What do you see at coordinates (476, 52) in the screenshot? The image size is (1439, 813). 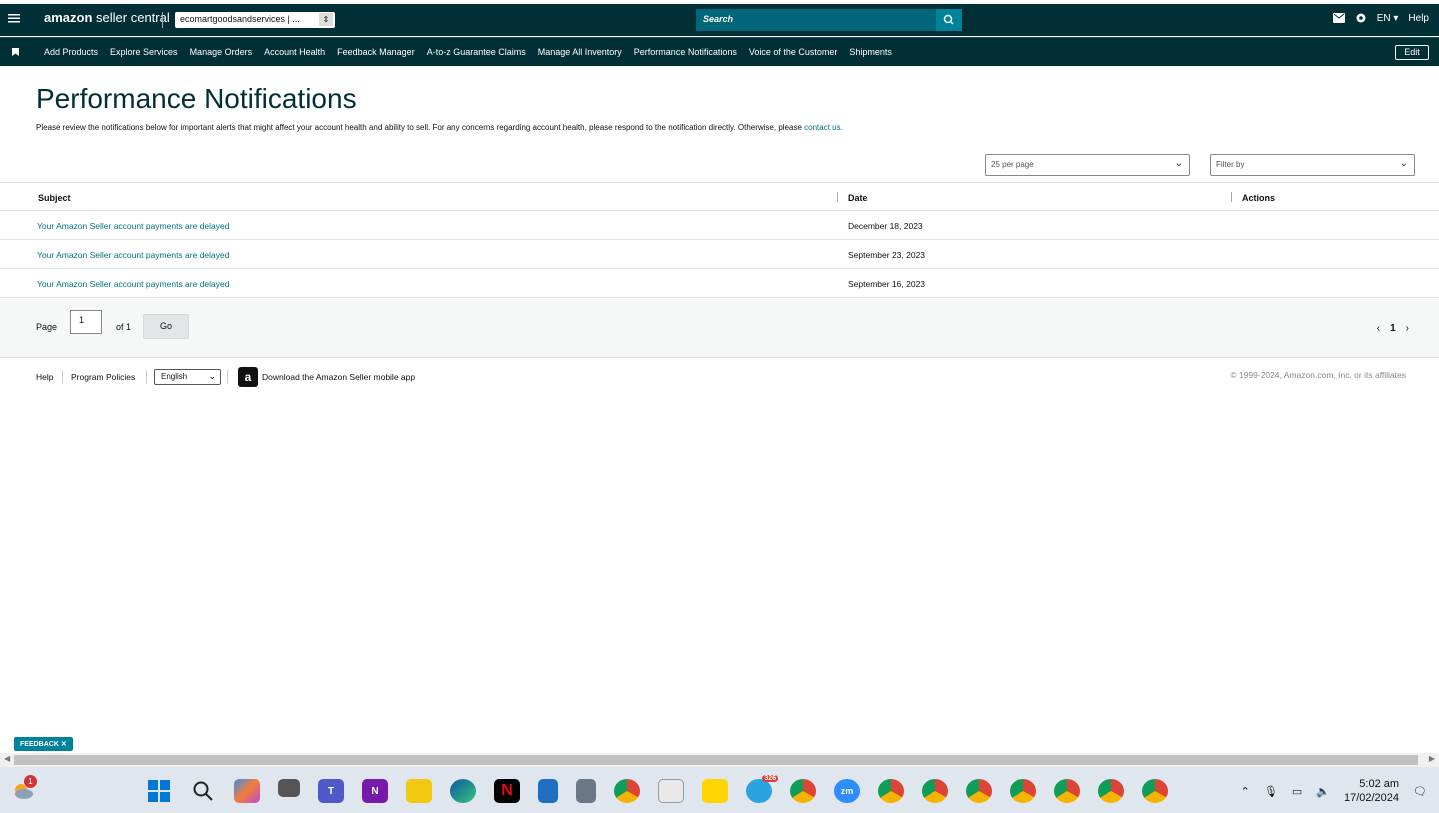 I see `nav-item-a-to-z-claims: A-to-z Guarantee Claims` at bounding box center [476, 52].